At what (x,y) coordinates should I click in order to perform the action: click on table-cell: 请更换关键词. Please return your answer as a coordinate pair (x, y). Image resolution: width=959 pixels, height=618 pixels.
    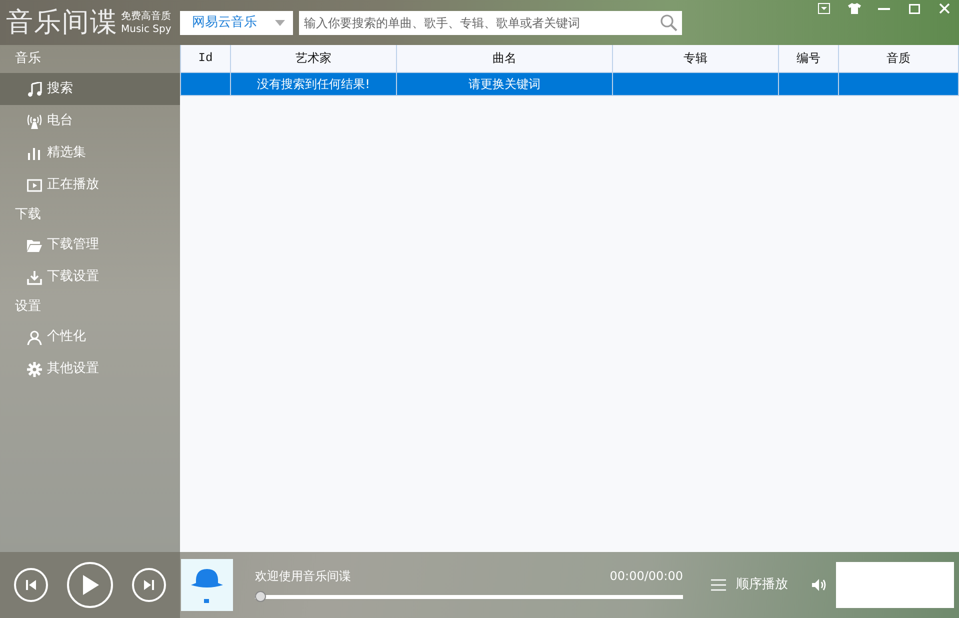
    Looking at the image, I should click on (504, 83).